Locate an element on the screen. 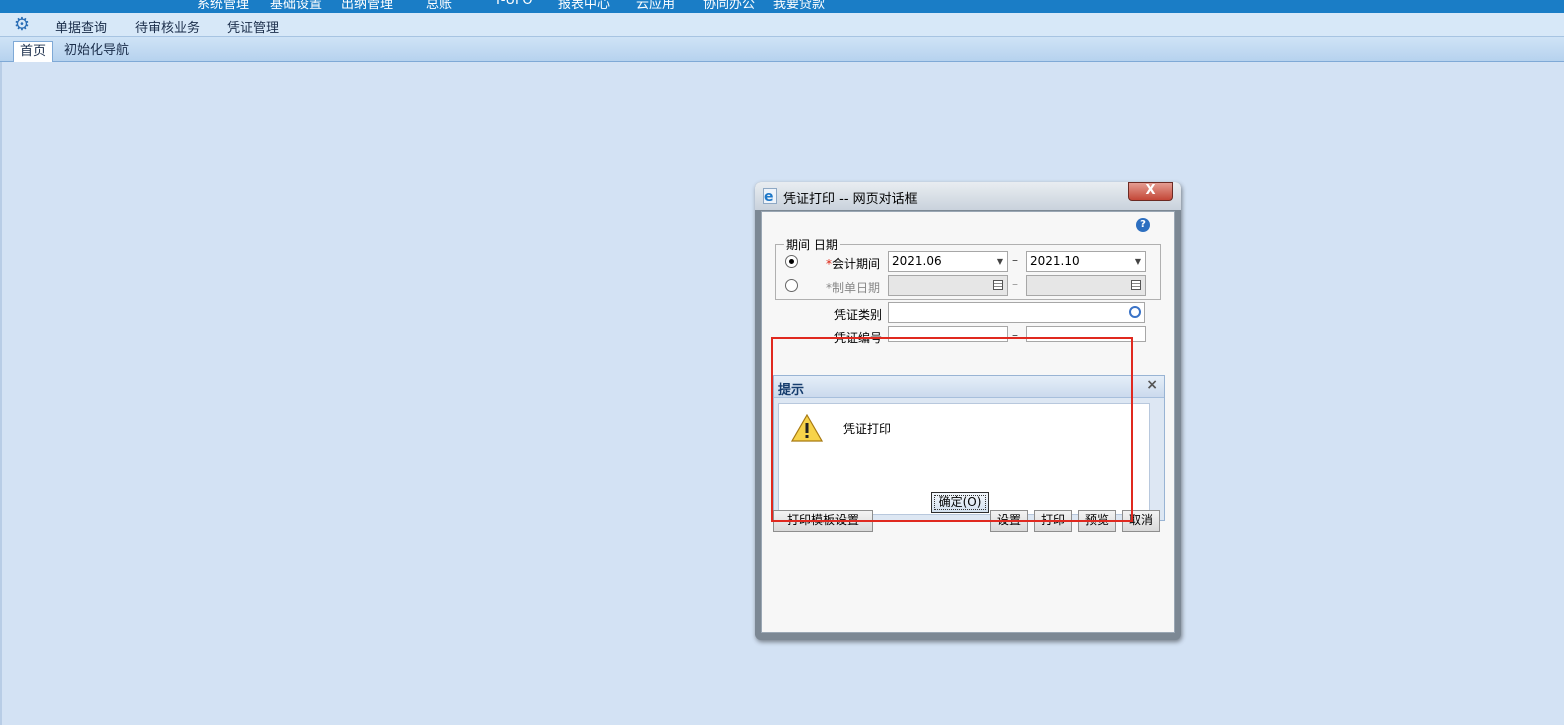  voucher-type-label: 凭证类别 is located at coordinates (858, 315).